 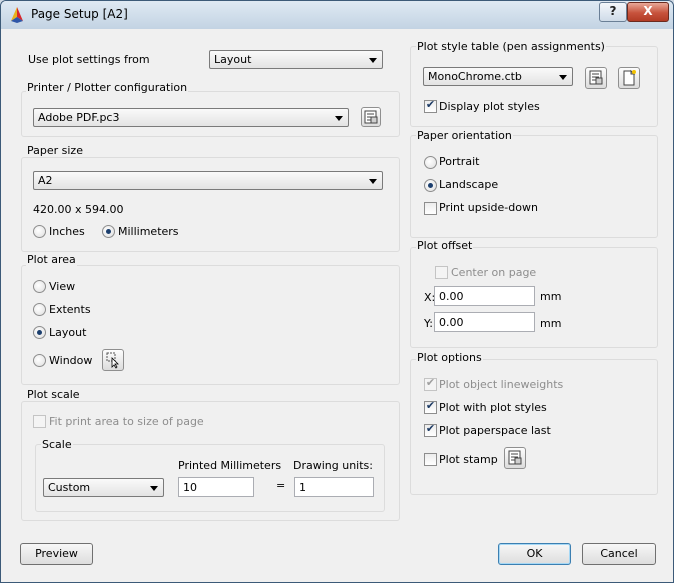 I want to click on paper-size-label: Paper size, so click(x=55, y=150).